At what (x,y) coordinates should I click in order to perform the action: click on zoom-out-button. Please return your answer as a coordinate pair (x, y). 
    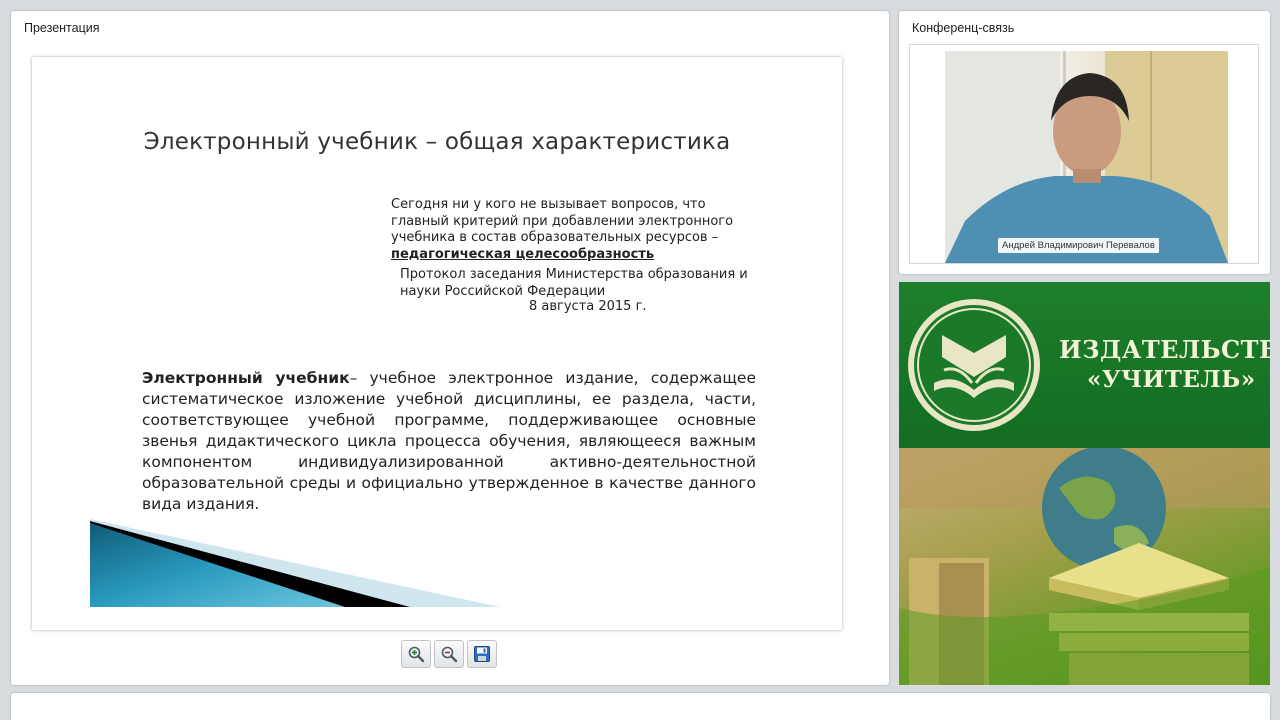
    Looking at the image, I should click on (449, 654).